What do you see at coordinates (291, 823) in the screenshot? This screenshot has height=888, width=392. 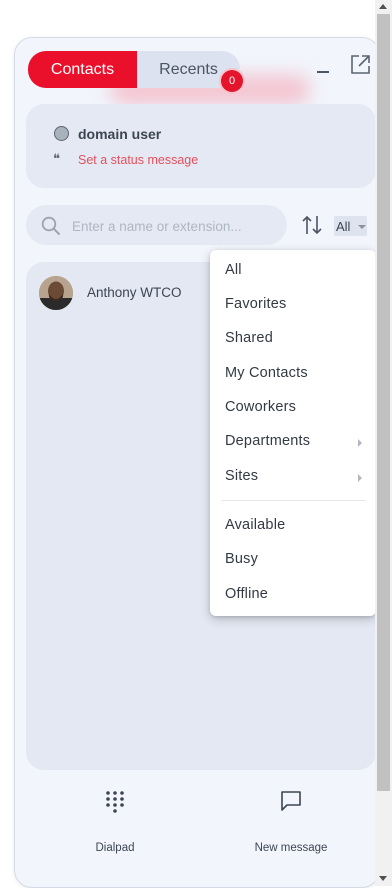 I see `new-message-button: New message` at bounding box center [291, 823].